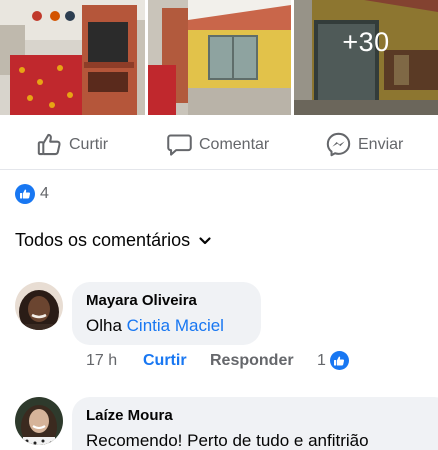 The image size is (438, 450). I want to click on thumbs-up-icon, so click(49, 144).